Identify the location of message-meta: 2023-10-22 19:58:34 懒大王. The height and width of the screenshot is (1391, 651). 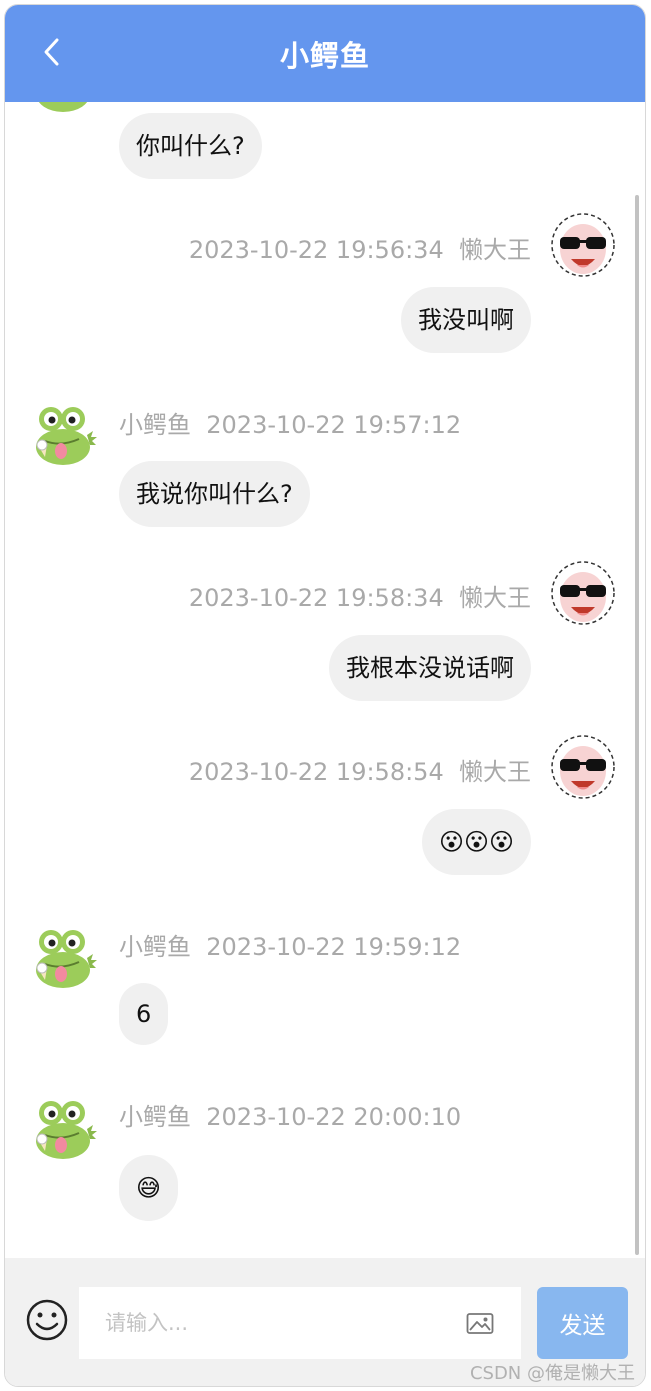
(360, 595).